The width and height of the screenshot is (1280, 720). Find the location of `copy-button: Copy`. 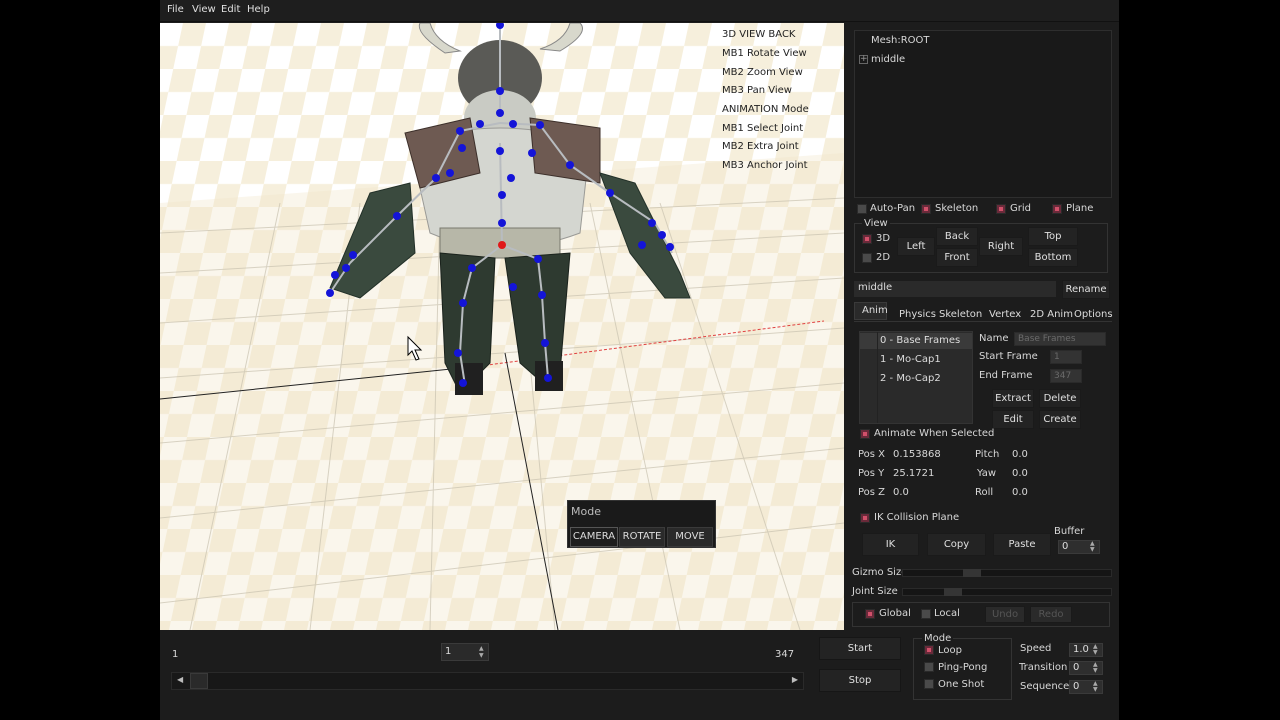

copy-button: Copy is located at coordinates (956, 544).